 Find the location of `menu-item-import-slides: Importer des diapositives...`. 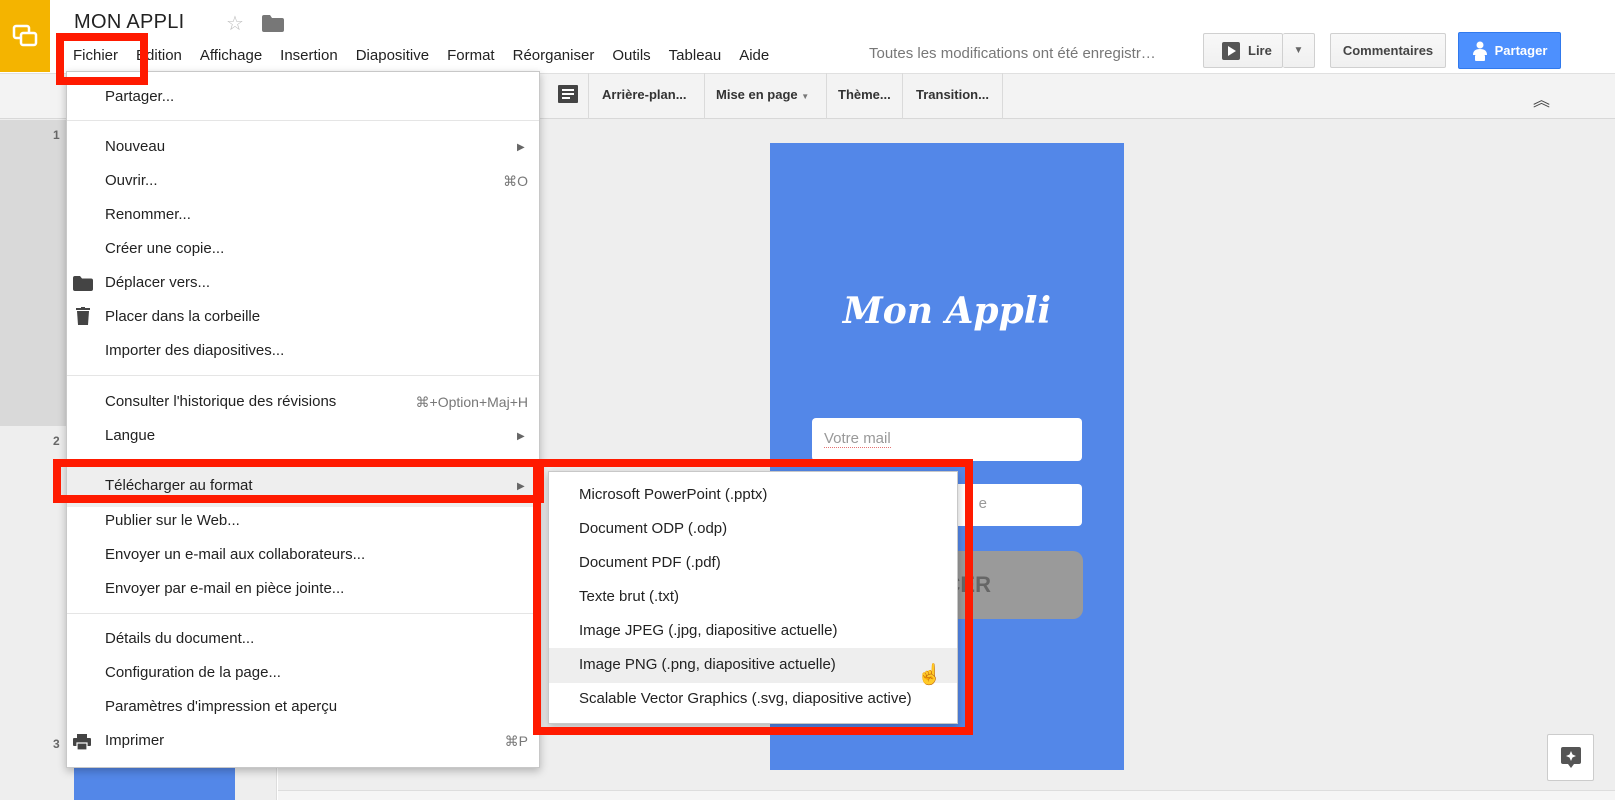

menu-item-import-slides: Importer des diapositives... is located at coordinates (194, 350).